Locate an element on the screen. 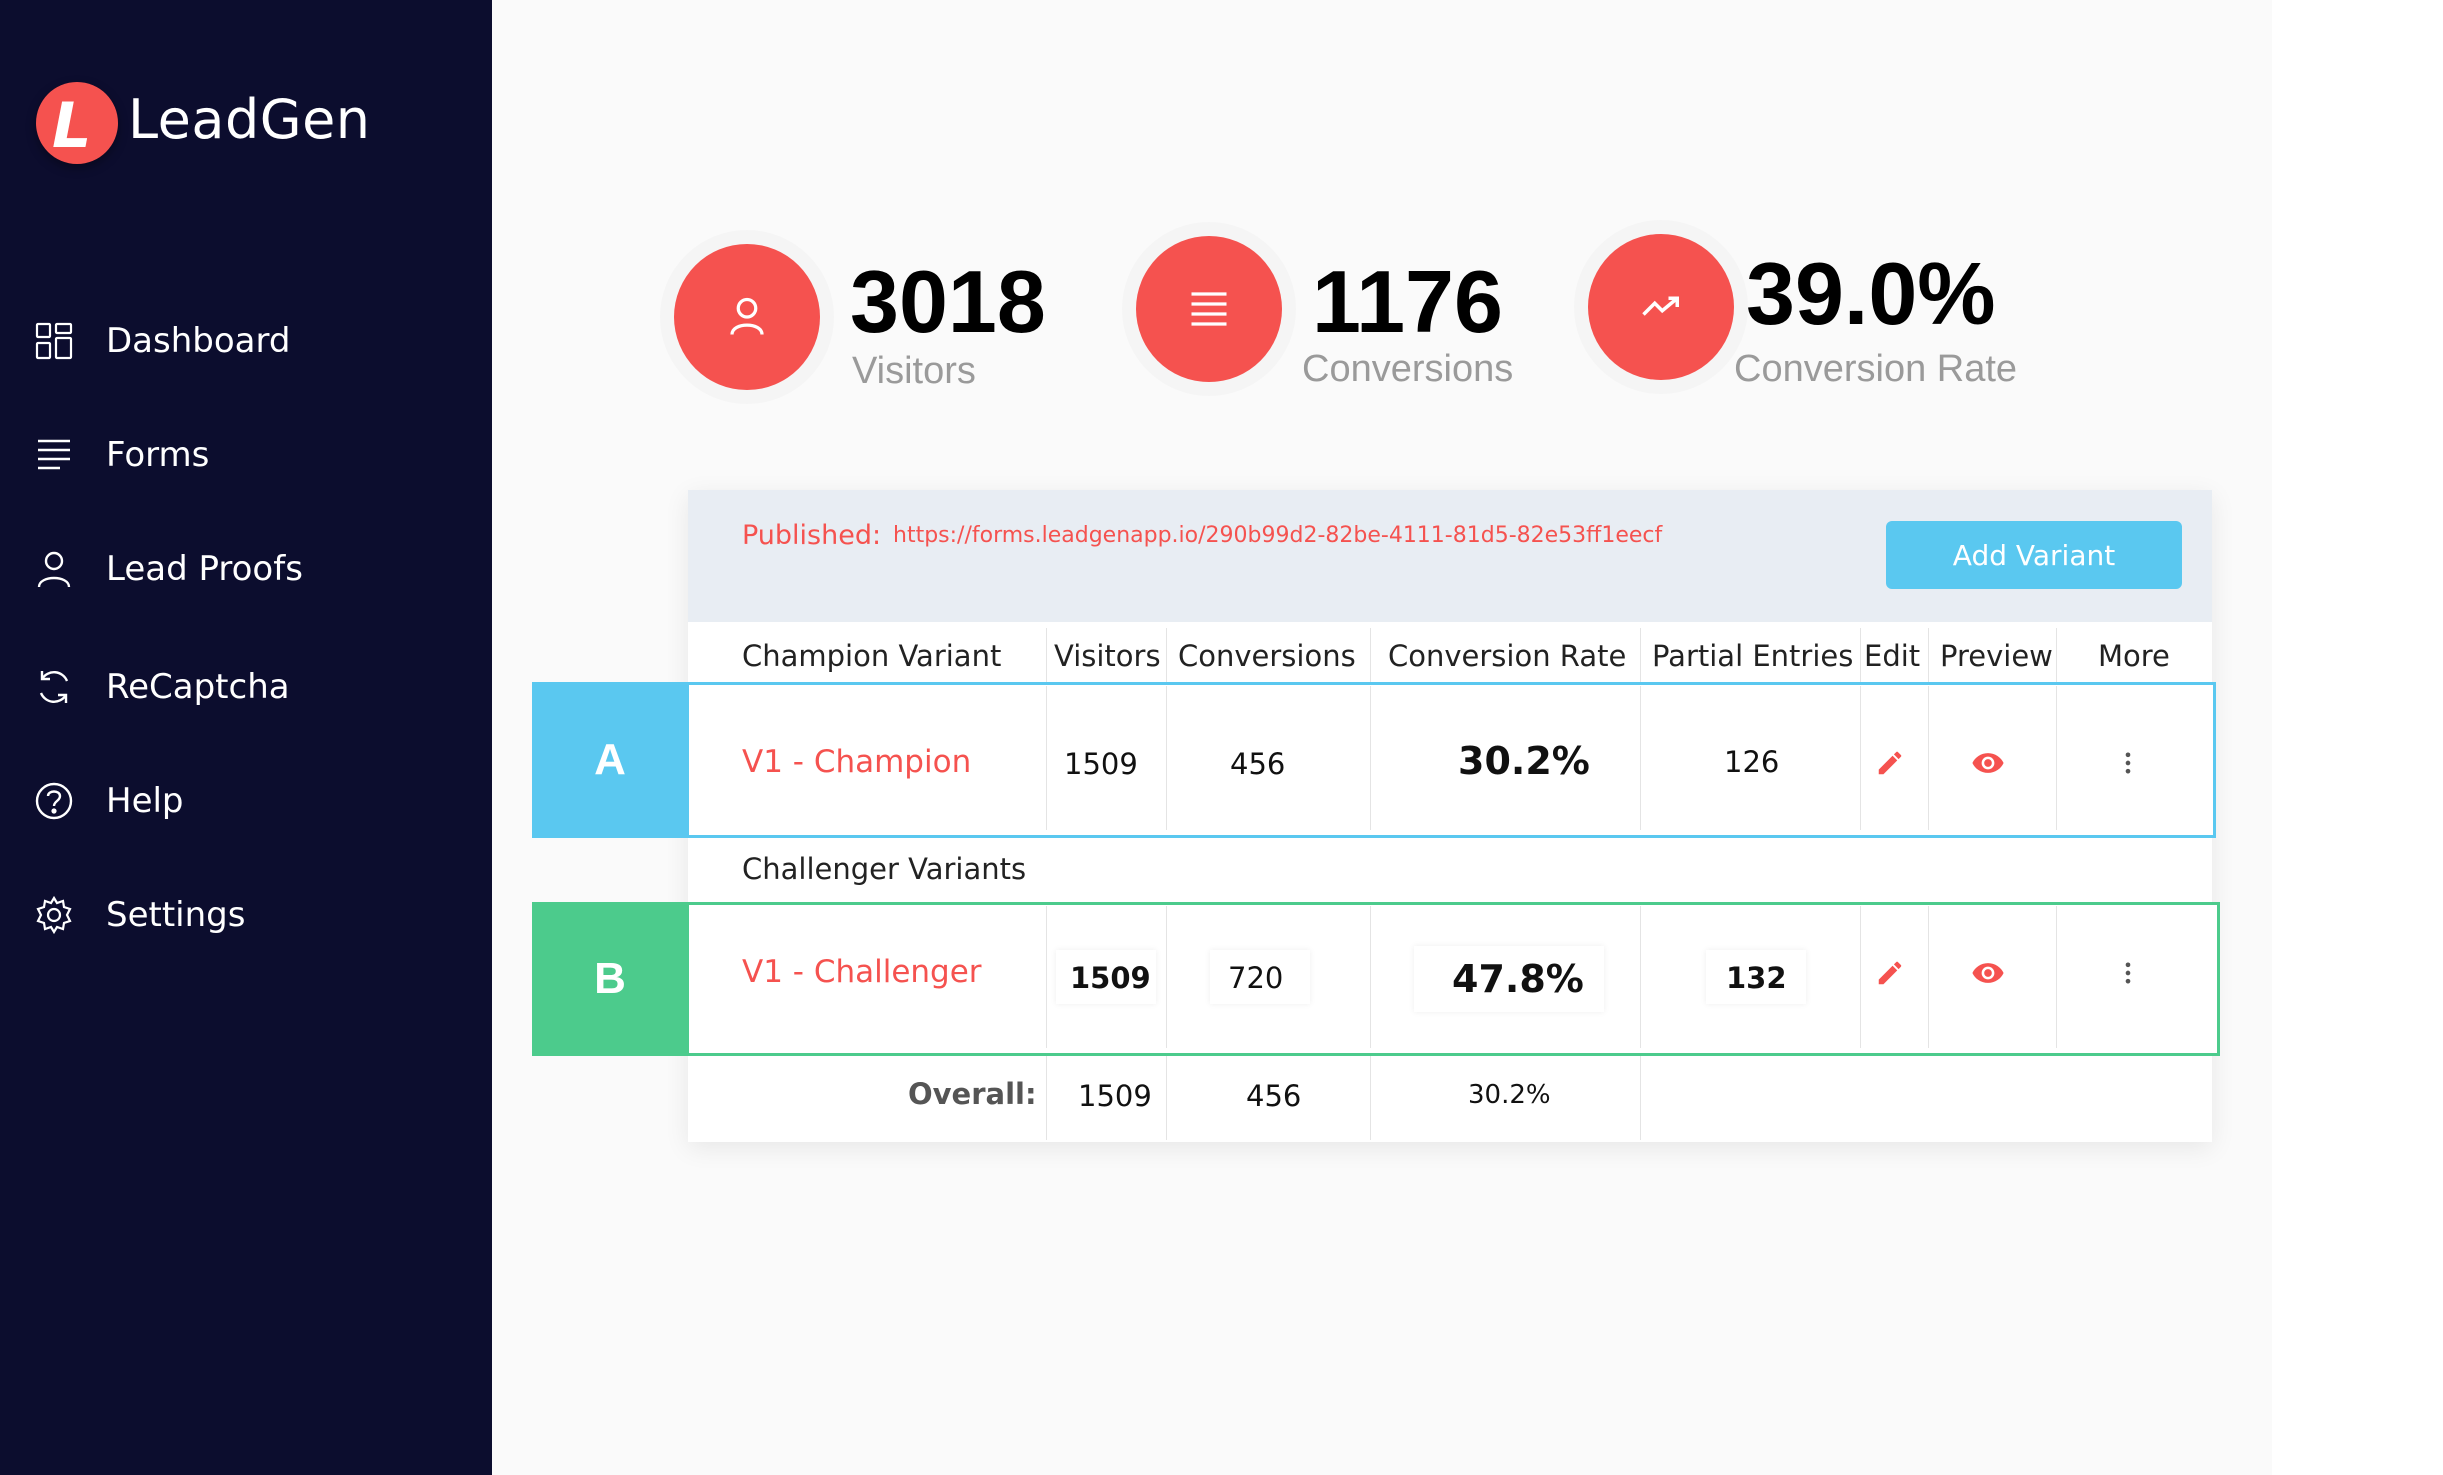 The width and height of the screenshot is (2443, 1475). trend-up-icon is located at coordinates (1660, 306).